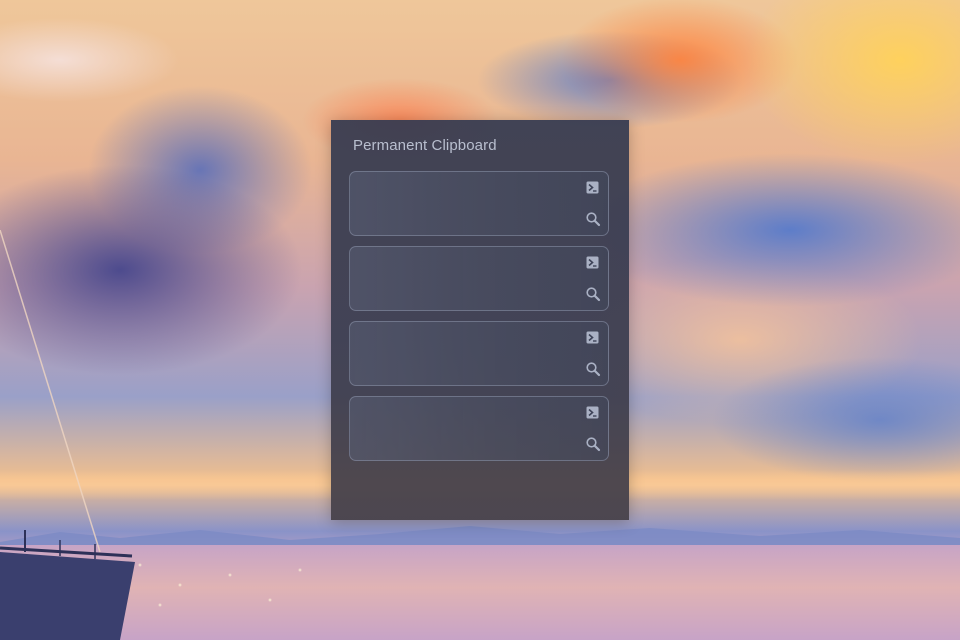 Image resolution: width=960 pixels, height=640 pixels. Describe the element at coordinates (220, 585) in the screenshot. I see `wallpaper-sea-sparkles` at that location.